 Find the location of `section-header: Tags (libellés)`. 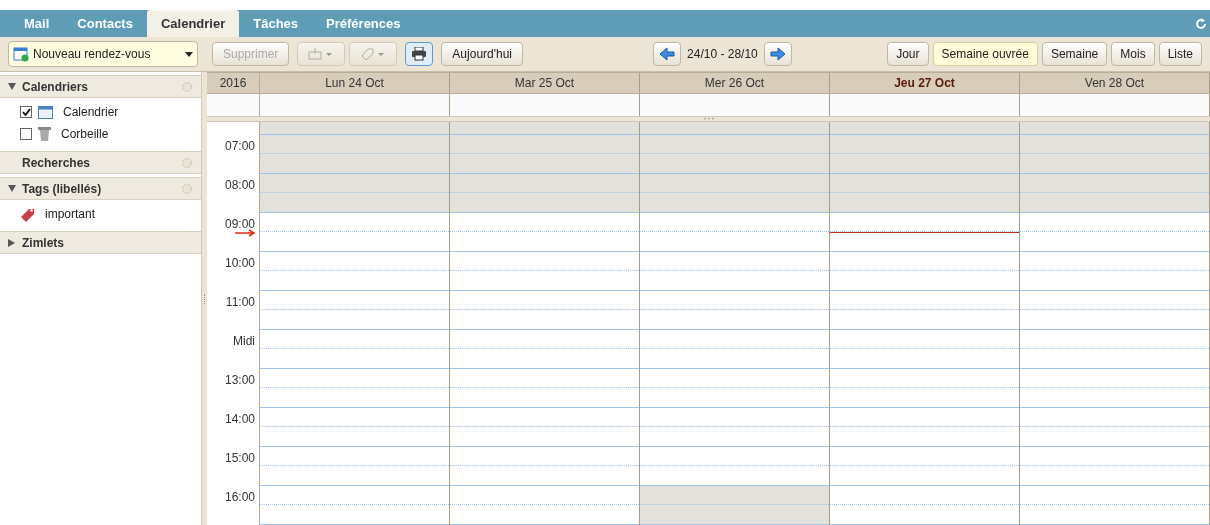

section-header: Tags (libellés) is located at coordinates (100, 188).